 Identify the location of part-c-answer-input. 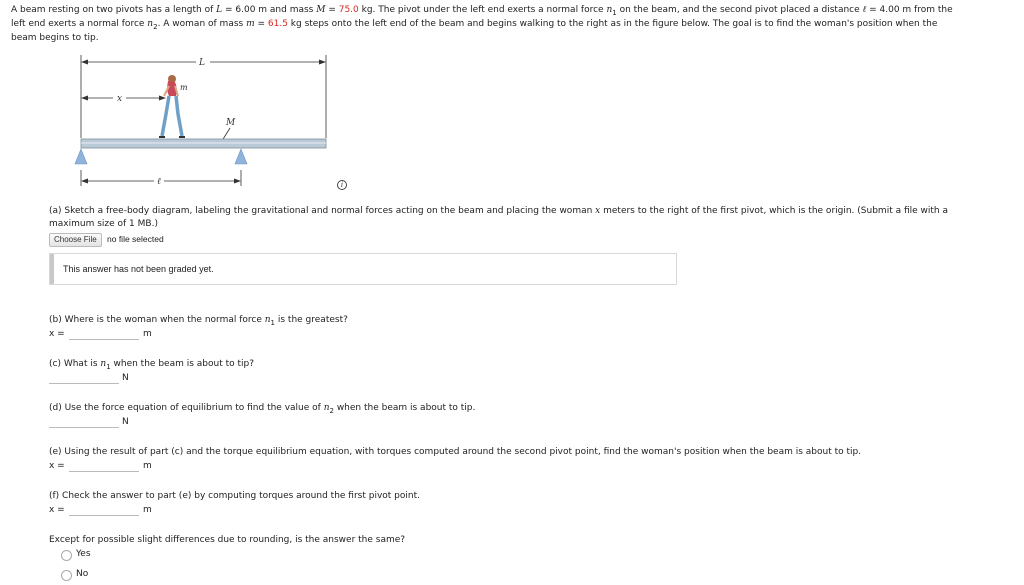
(84, 378).